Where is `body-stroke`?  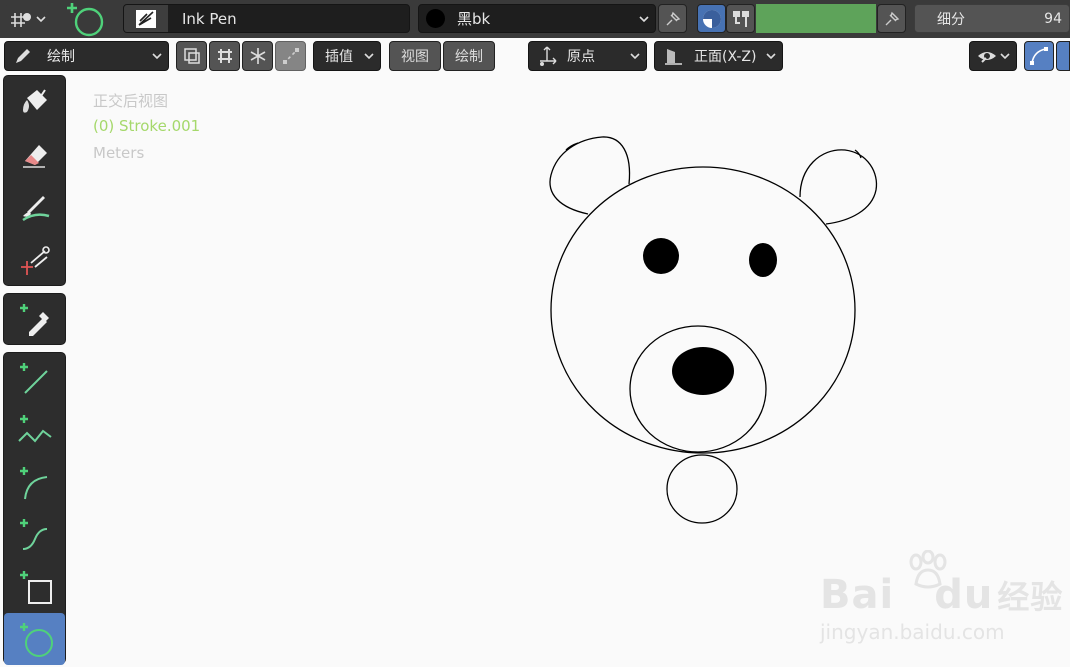
body-stroke is located at coordinates (702, 489).